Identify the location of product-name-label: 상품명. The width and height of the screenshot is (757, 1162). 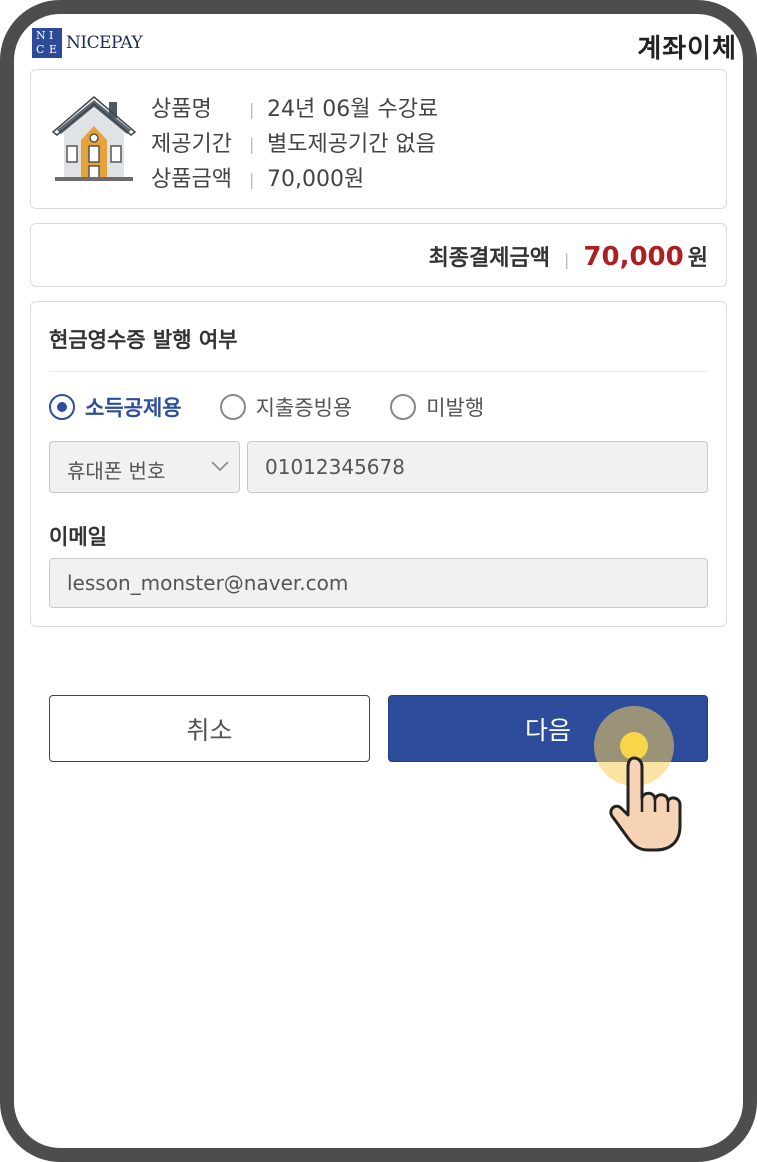
(181, 109).